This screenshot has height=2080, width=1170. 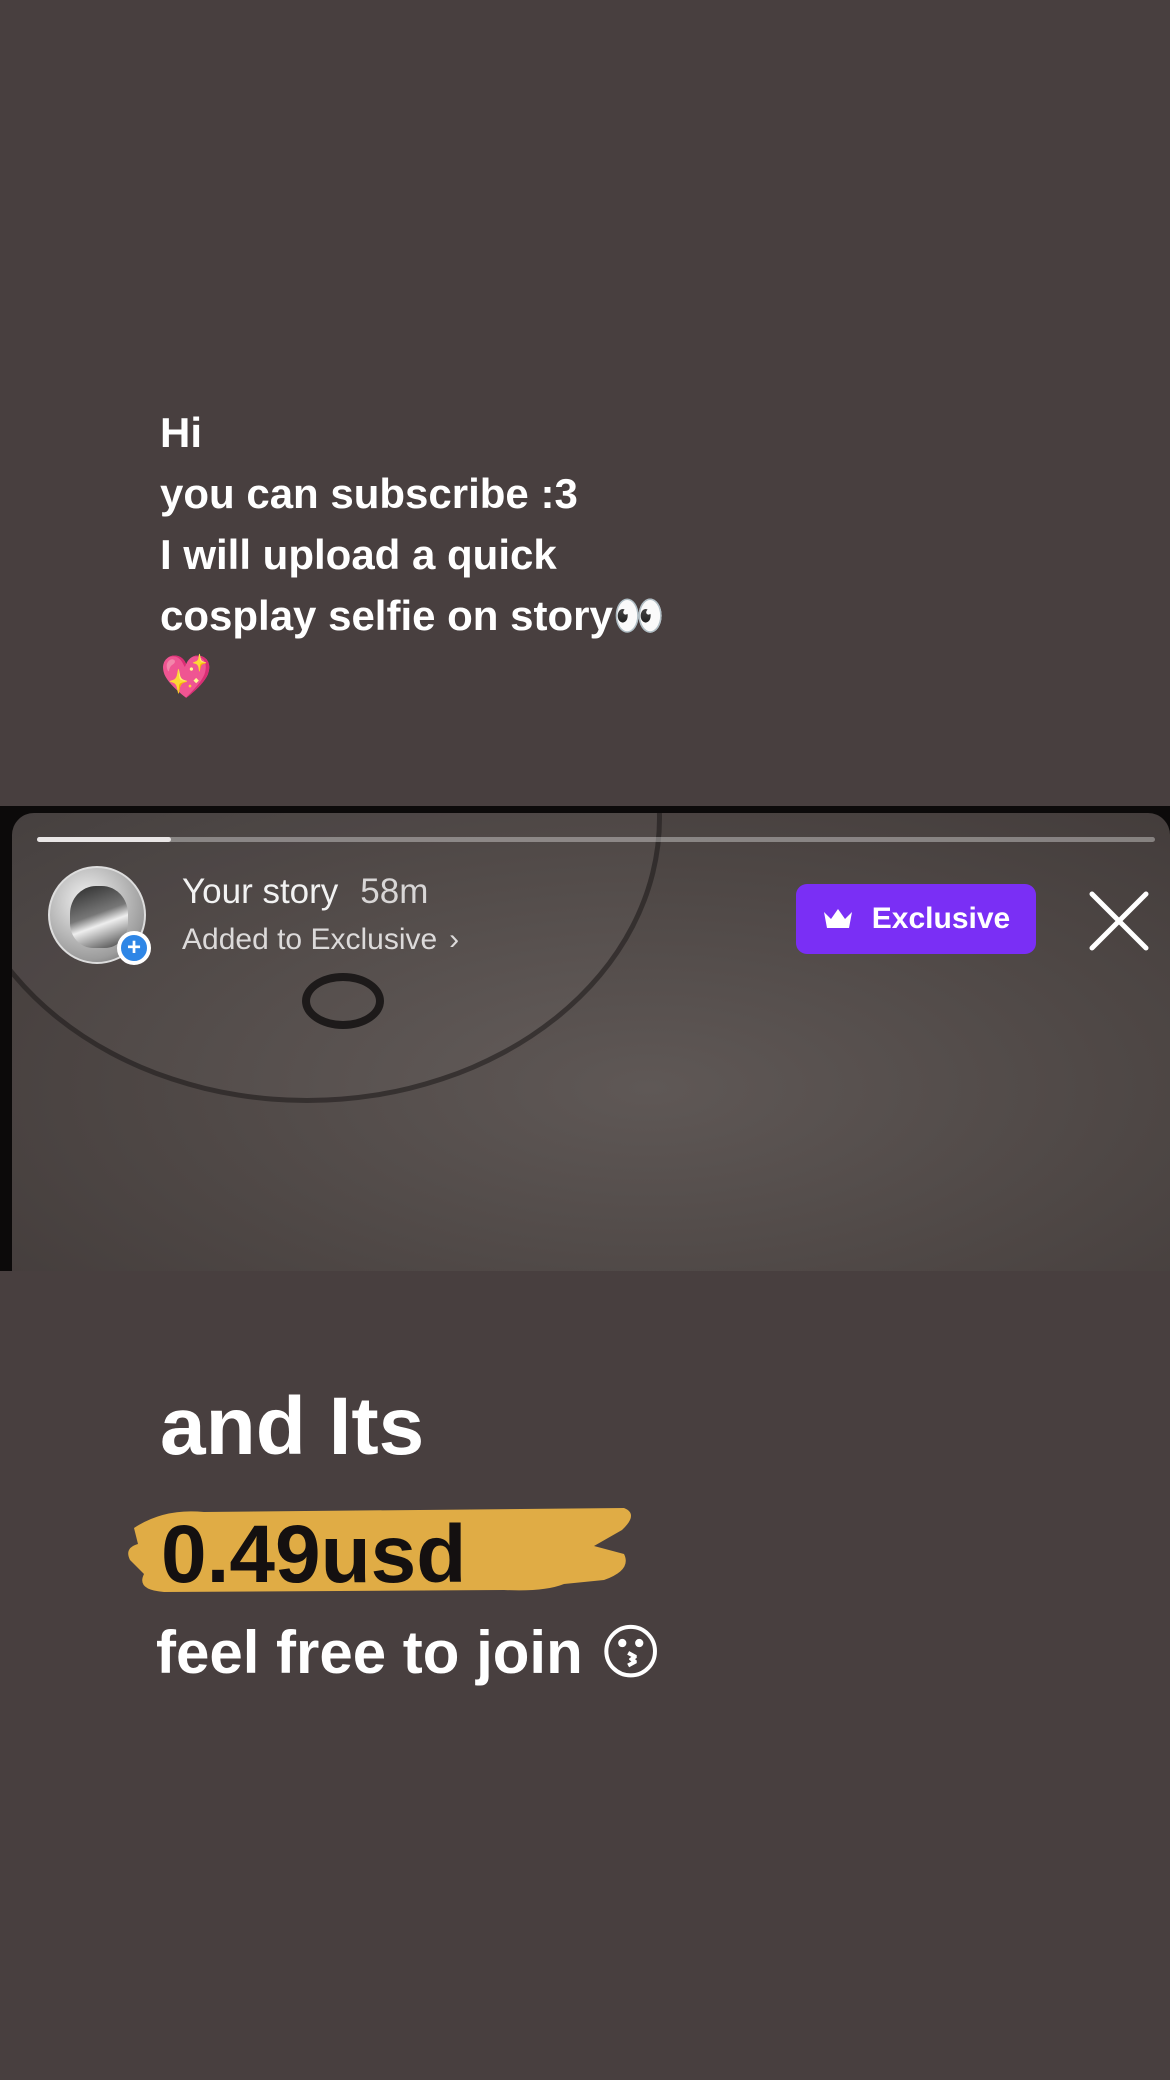 I want to click on crown-icon, so click(x=837, y=918).